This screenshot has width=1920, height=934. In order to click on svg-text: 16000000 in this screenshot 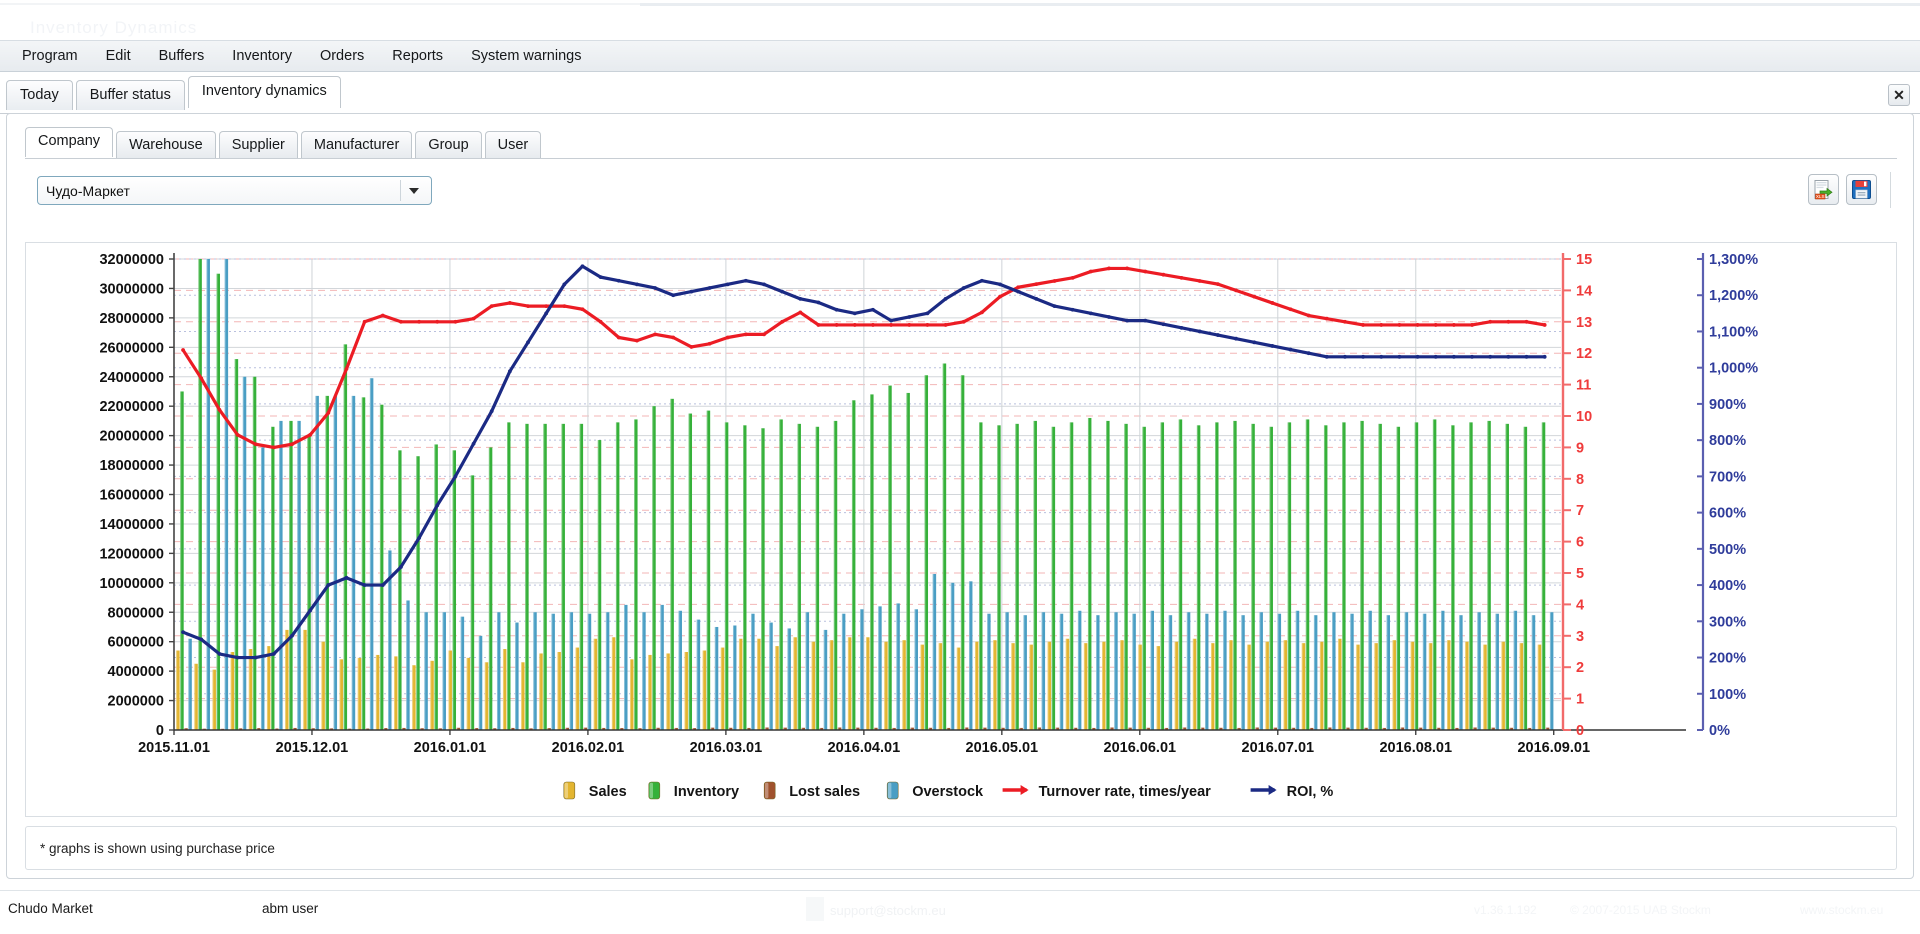, I will do `click(131, 496)`.